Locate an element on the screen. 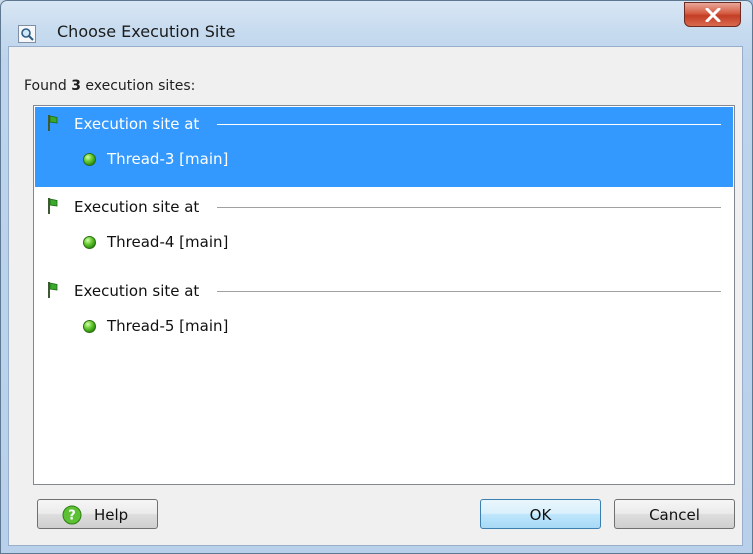 This screenshot has width=753, height=554. help-icon: ? is located at coordinates (72, 515).